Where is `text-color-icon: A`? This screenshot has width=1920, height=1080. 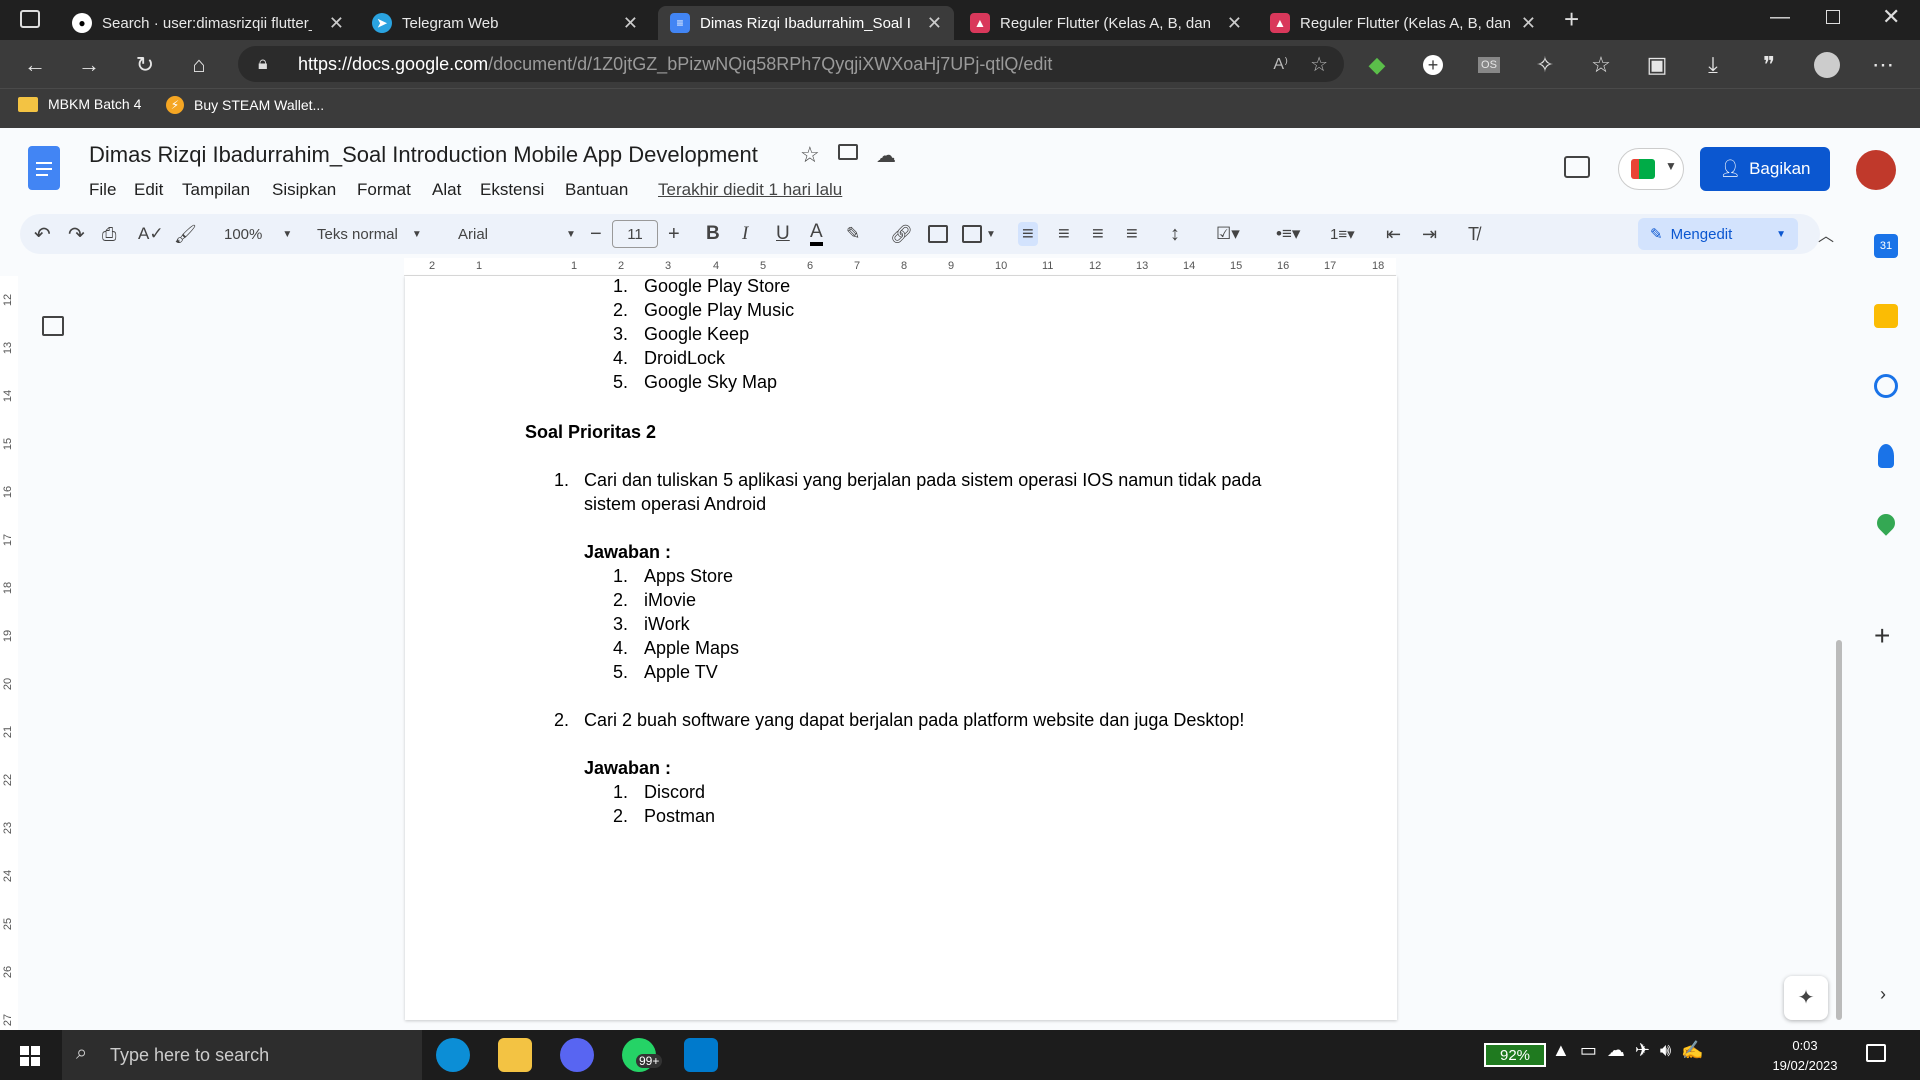 text-color-icon: A is located at coordinates (816, 233).